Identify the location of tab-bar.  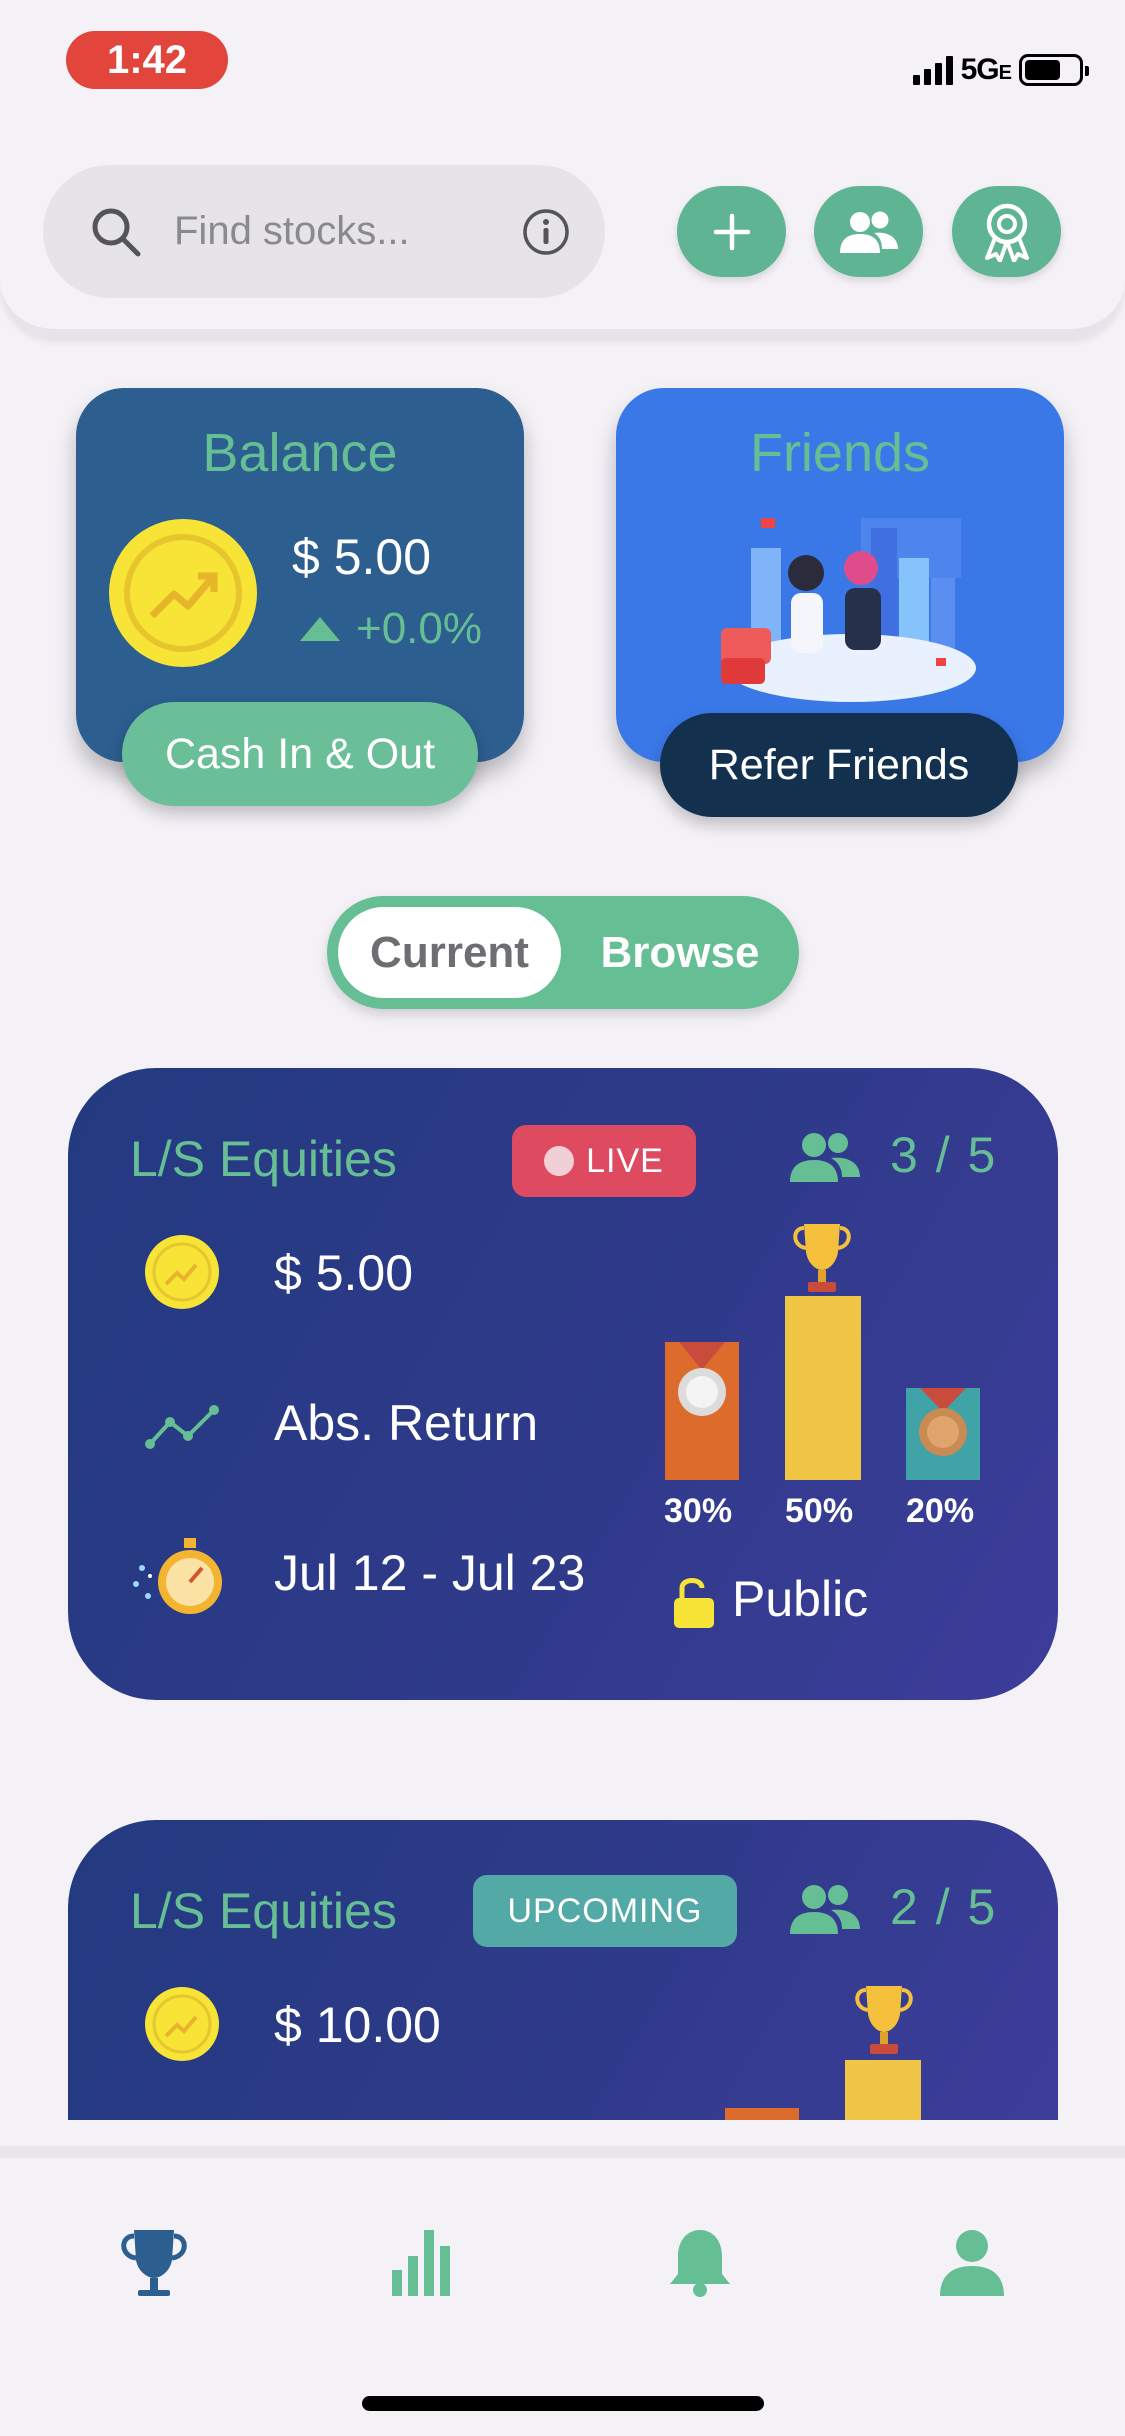
(562, 2291).